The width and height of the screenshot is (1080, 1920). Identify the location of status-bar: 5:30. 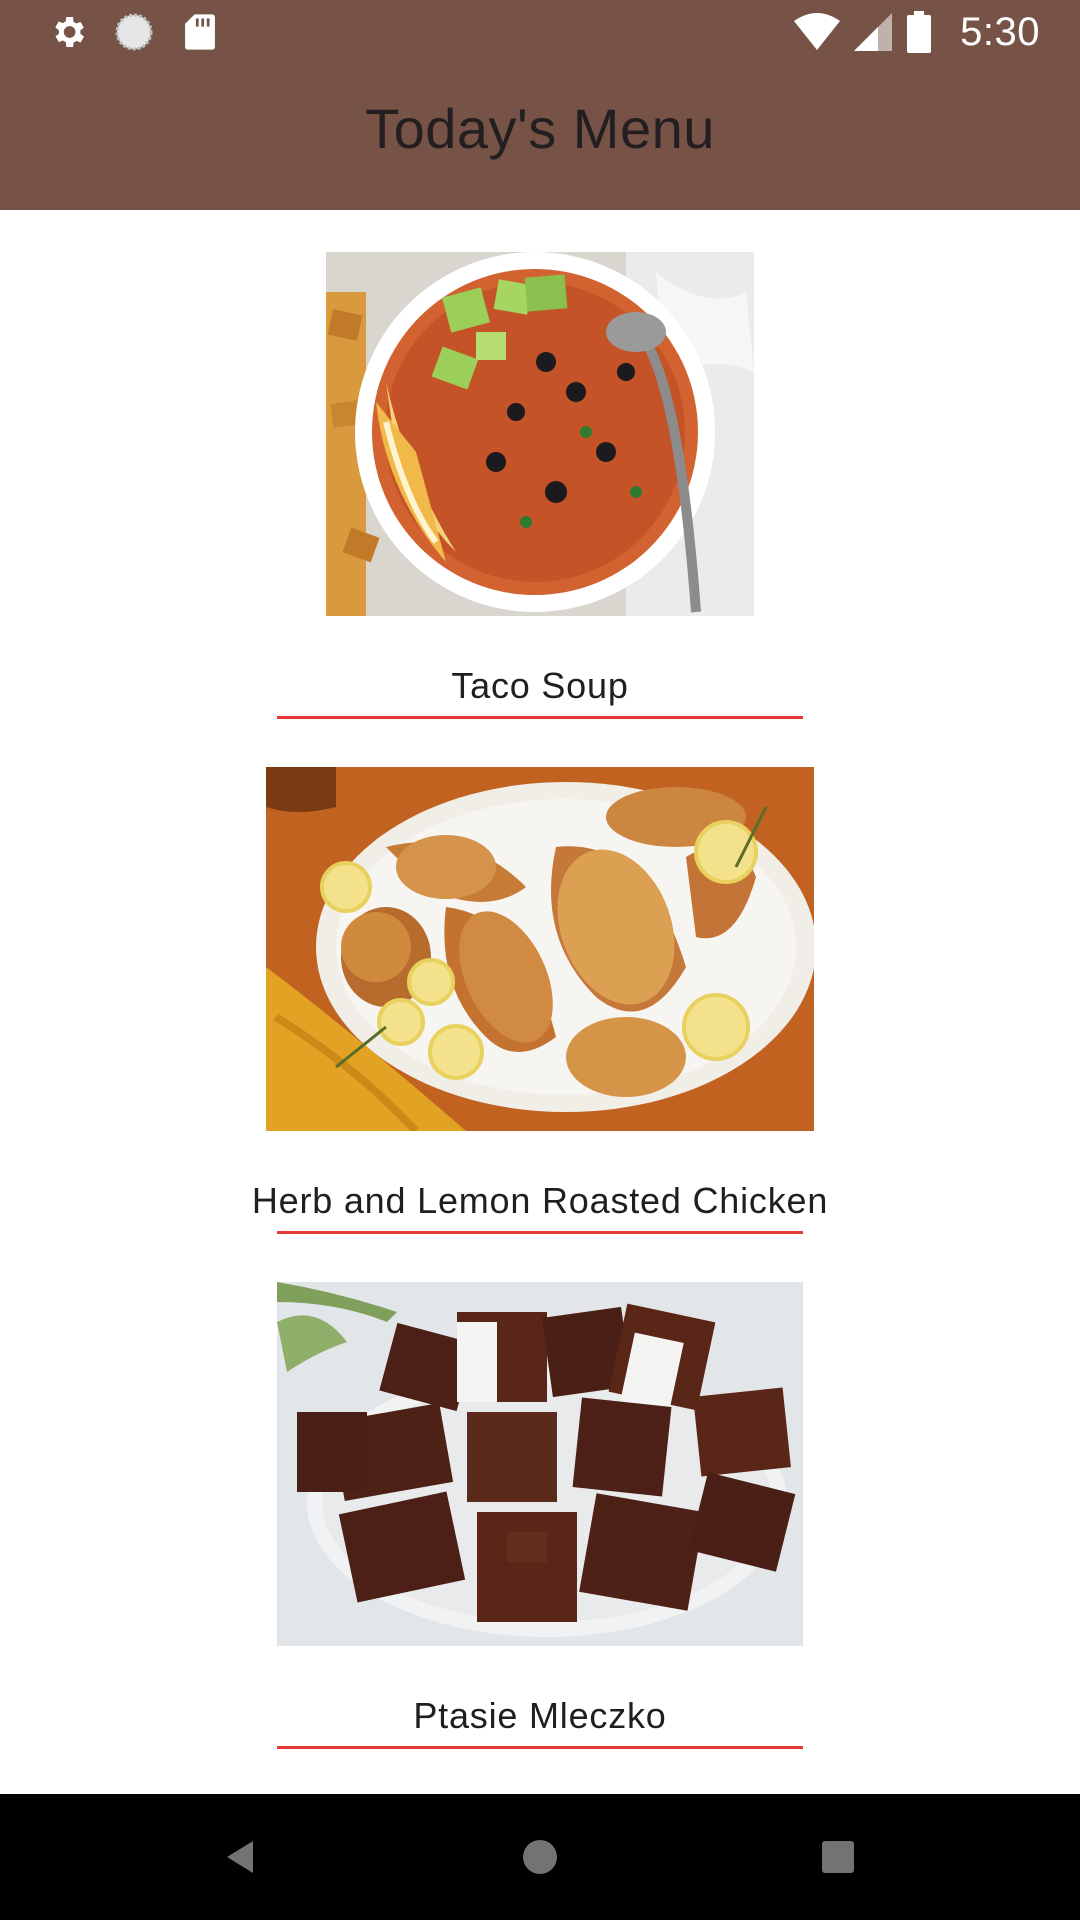
(540, 31).